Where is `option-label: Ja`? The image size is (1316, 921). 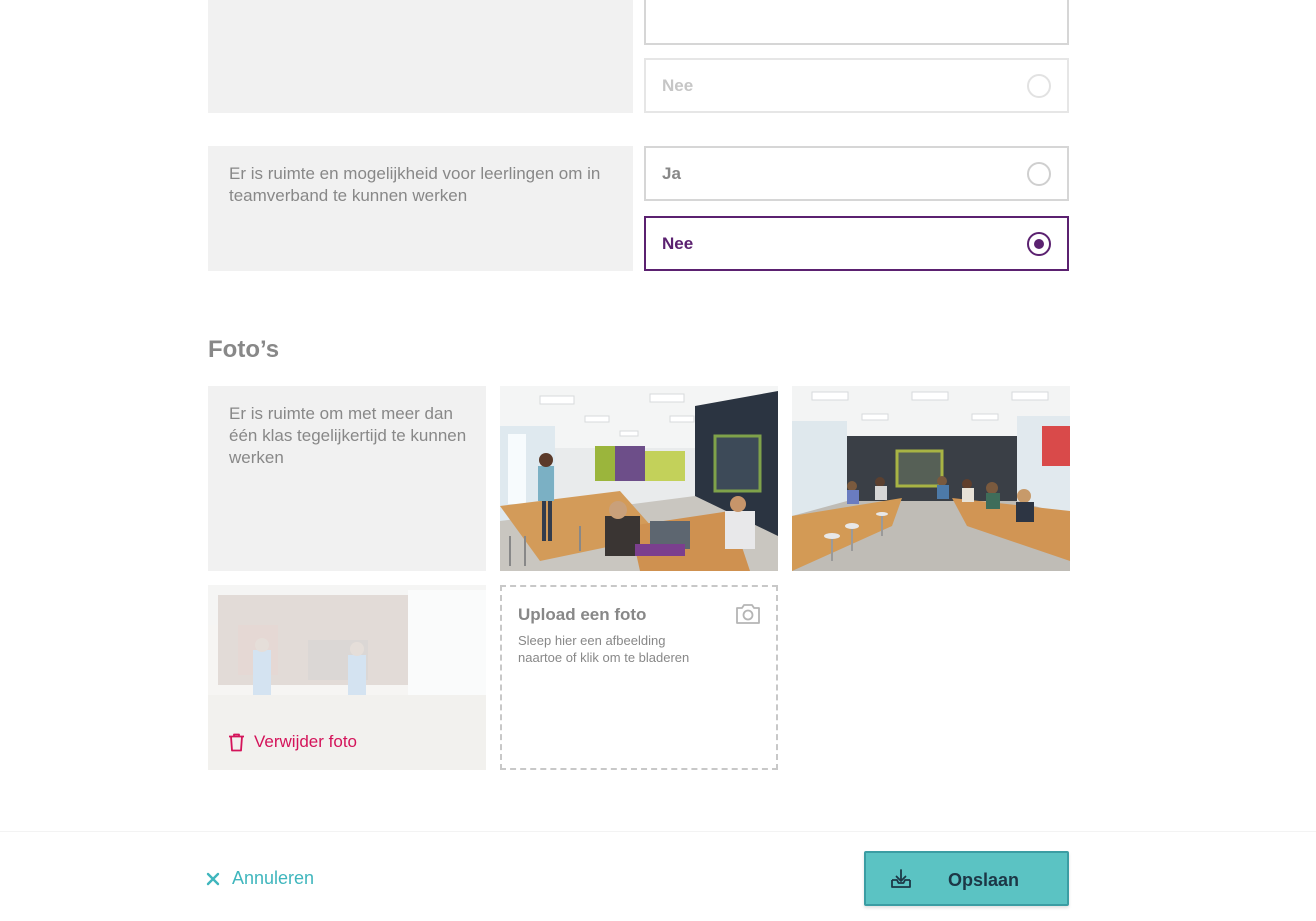 option-label: Ja is located at coordinates (671, 173).